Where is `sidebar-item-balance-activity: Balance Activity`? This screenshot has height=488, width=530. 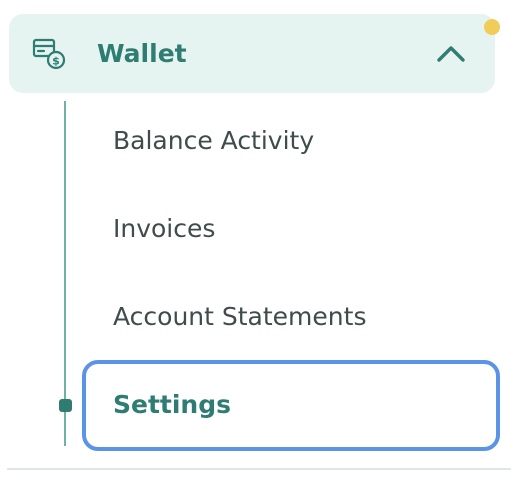 sidebar-item-balance-activity: Balance Activity is located at coordinates (291, 142).